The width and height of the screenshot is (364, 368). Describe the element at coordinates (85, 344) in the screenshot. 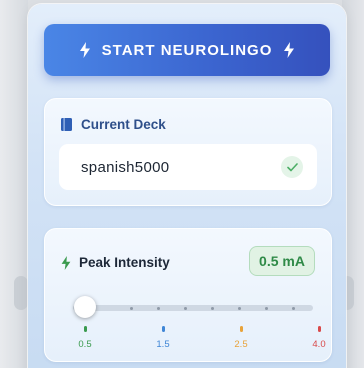

I see `scale-label: 0.5` at that location.